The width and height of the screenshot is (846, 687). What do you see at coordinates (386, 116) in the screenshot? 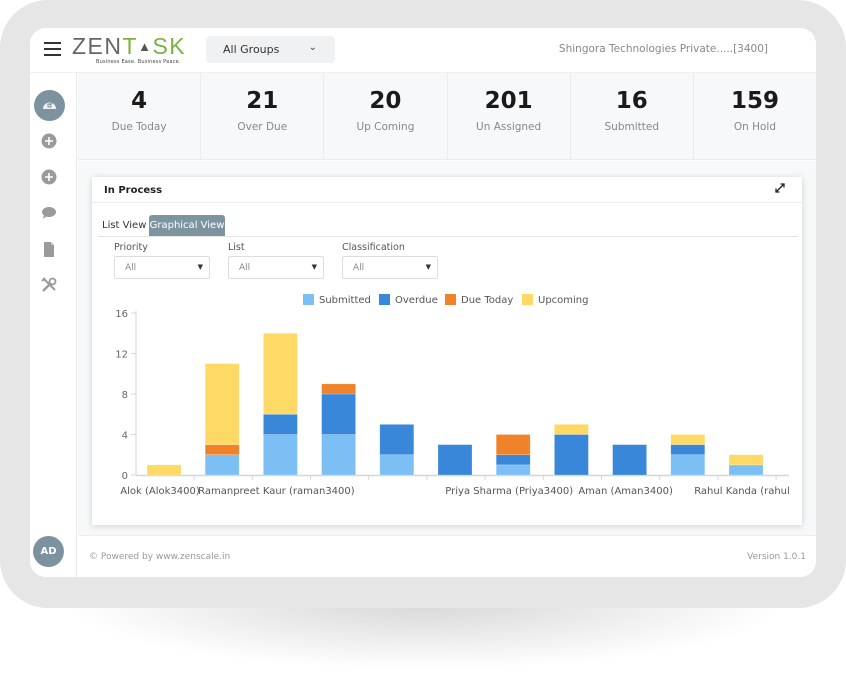
I see `stat-up-coming: 20 Up Coming` at bounding box center [386, 116].